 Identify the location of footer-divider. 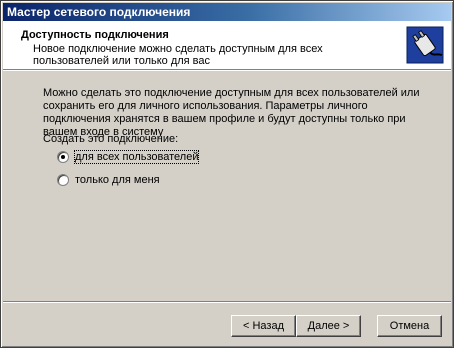
(227, 302).